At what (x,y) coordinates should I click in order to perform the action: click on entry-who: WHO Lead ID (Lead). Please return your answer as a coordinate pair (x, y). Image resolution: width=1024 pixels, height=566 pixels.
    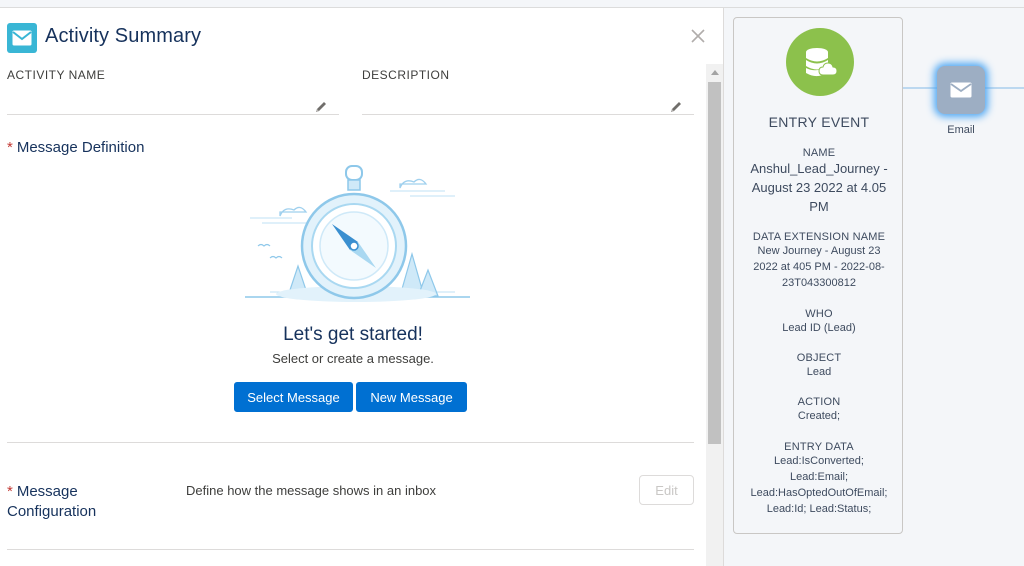
    Looking at the image, I should click on (819, 321).